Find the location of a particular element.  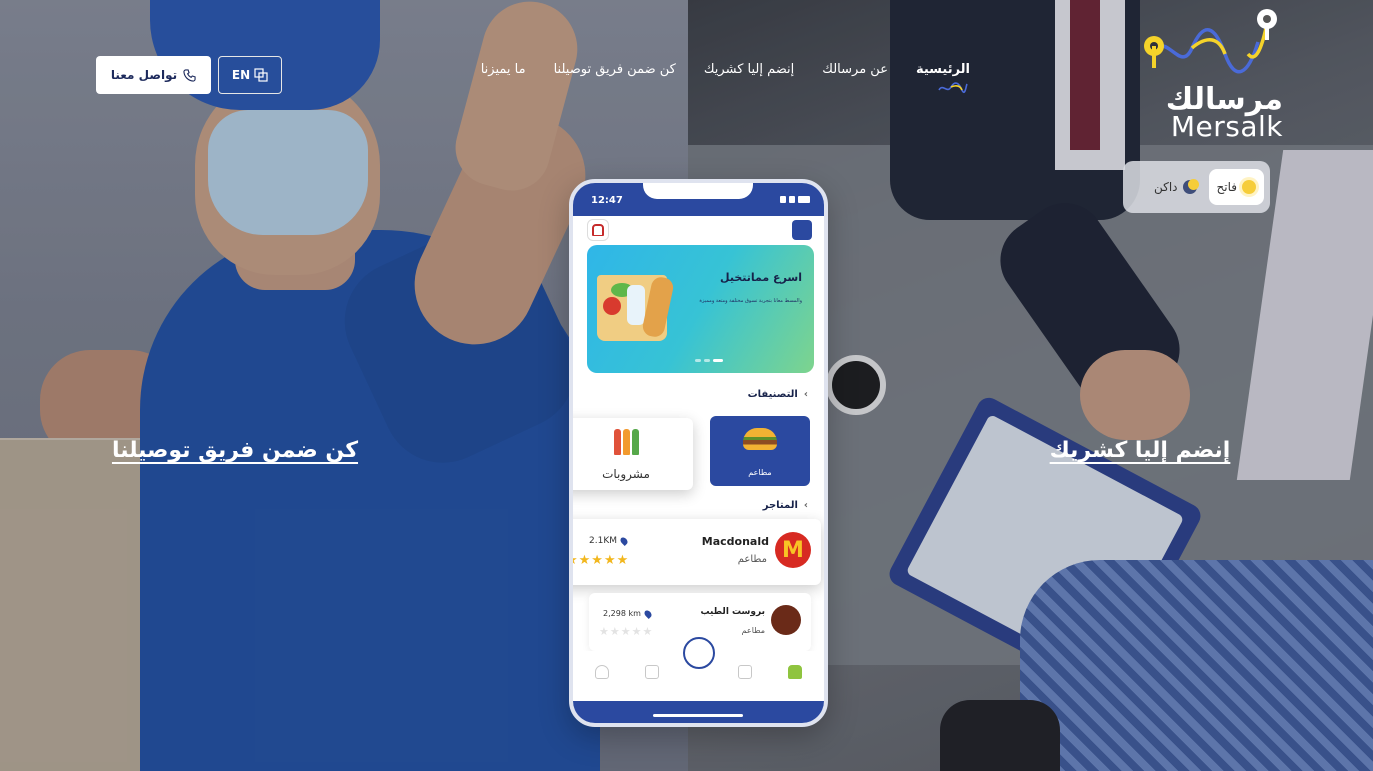

active-squiggle-icon is located at coordinates (953, 88).